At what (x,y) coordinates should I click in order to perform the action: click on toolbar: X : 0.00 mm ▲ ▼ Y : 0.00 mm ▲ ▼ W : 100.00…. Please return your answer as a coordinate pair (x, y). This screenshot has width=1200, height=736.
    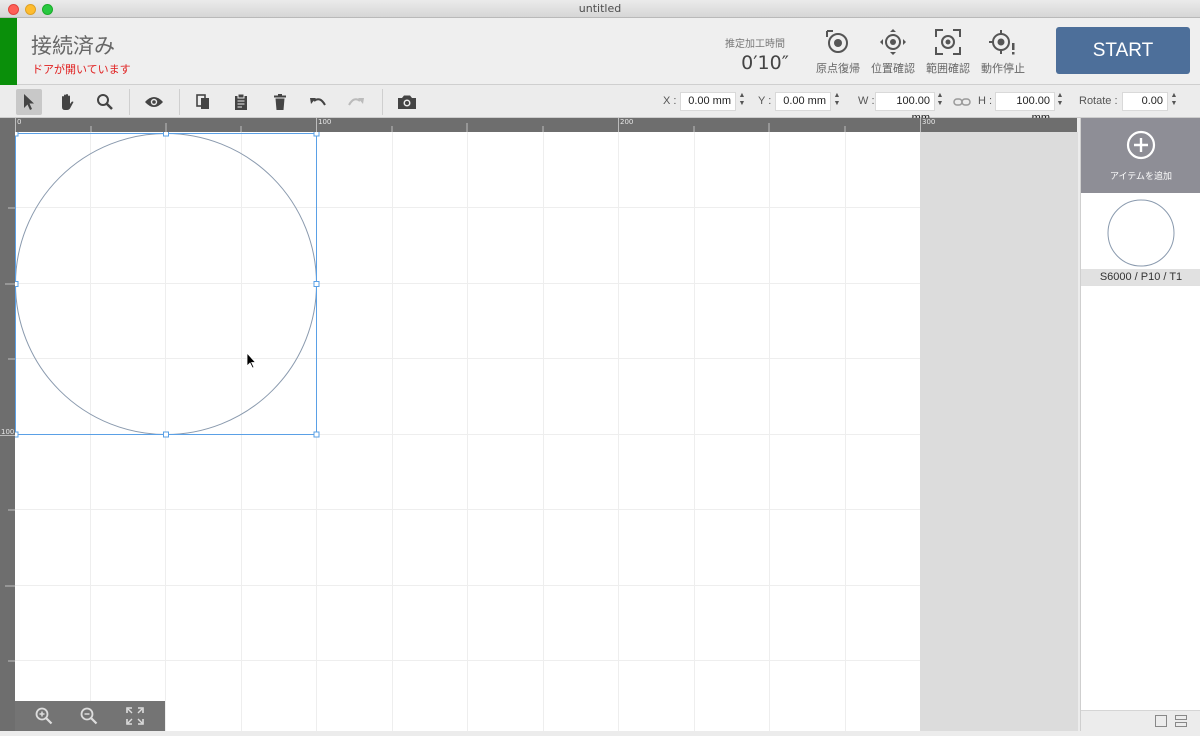
    Looking at the image, I should click on (600, 105).